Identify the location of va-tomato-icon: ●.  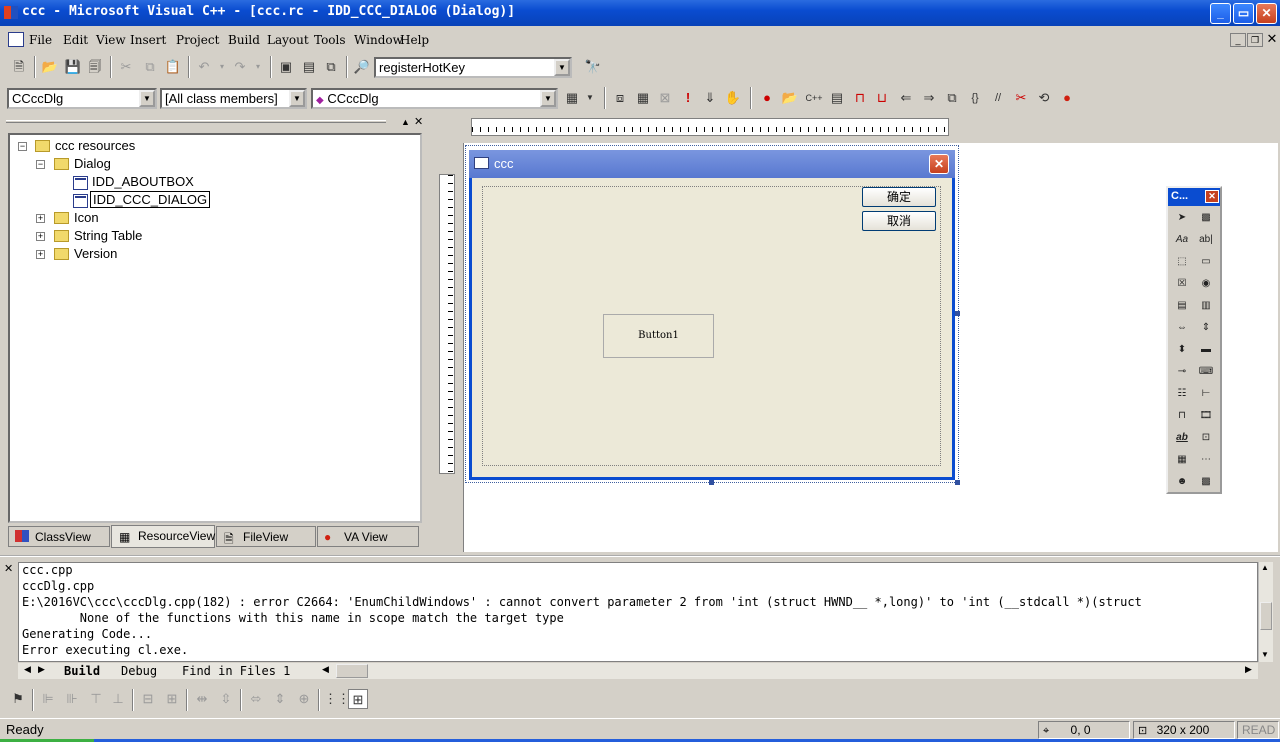
(767, 98).